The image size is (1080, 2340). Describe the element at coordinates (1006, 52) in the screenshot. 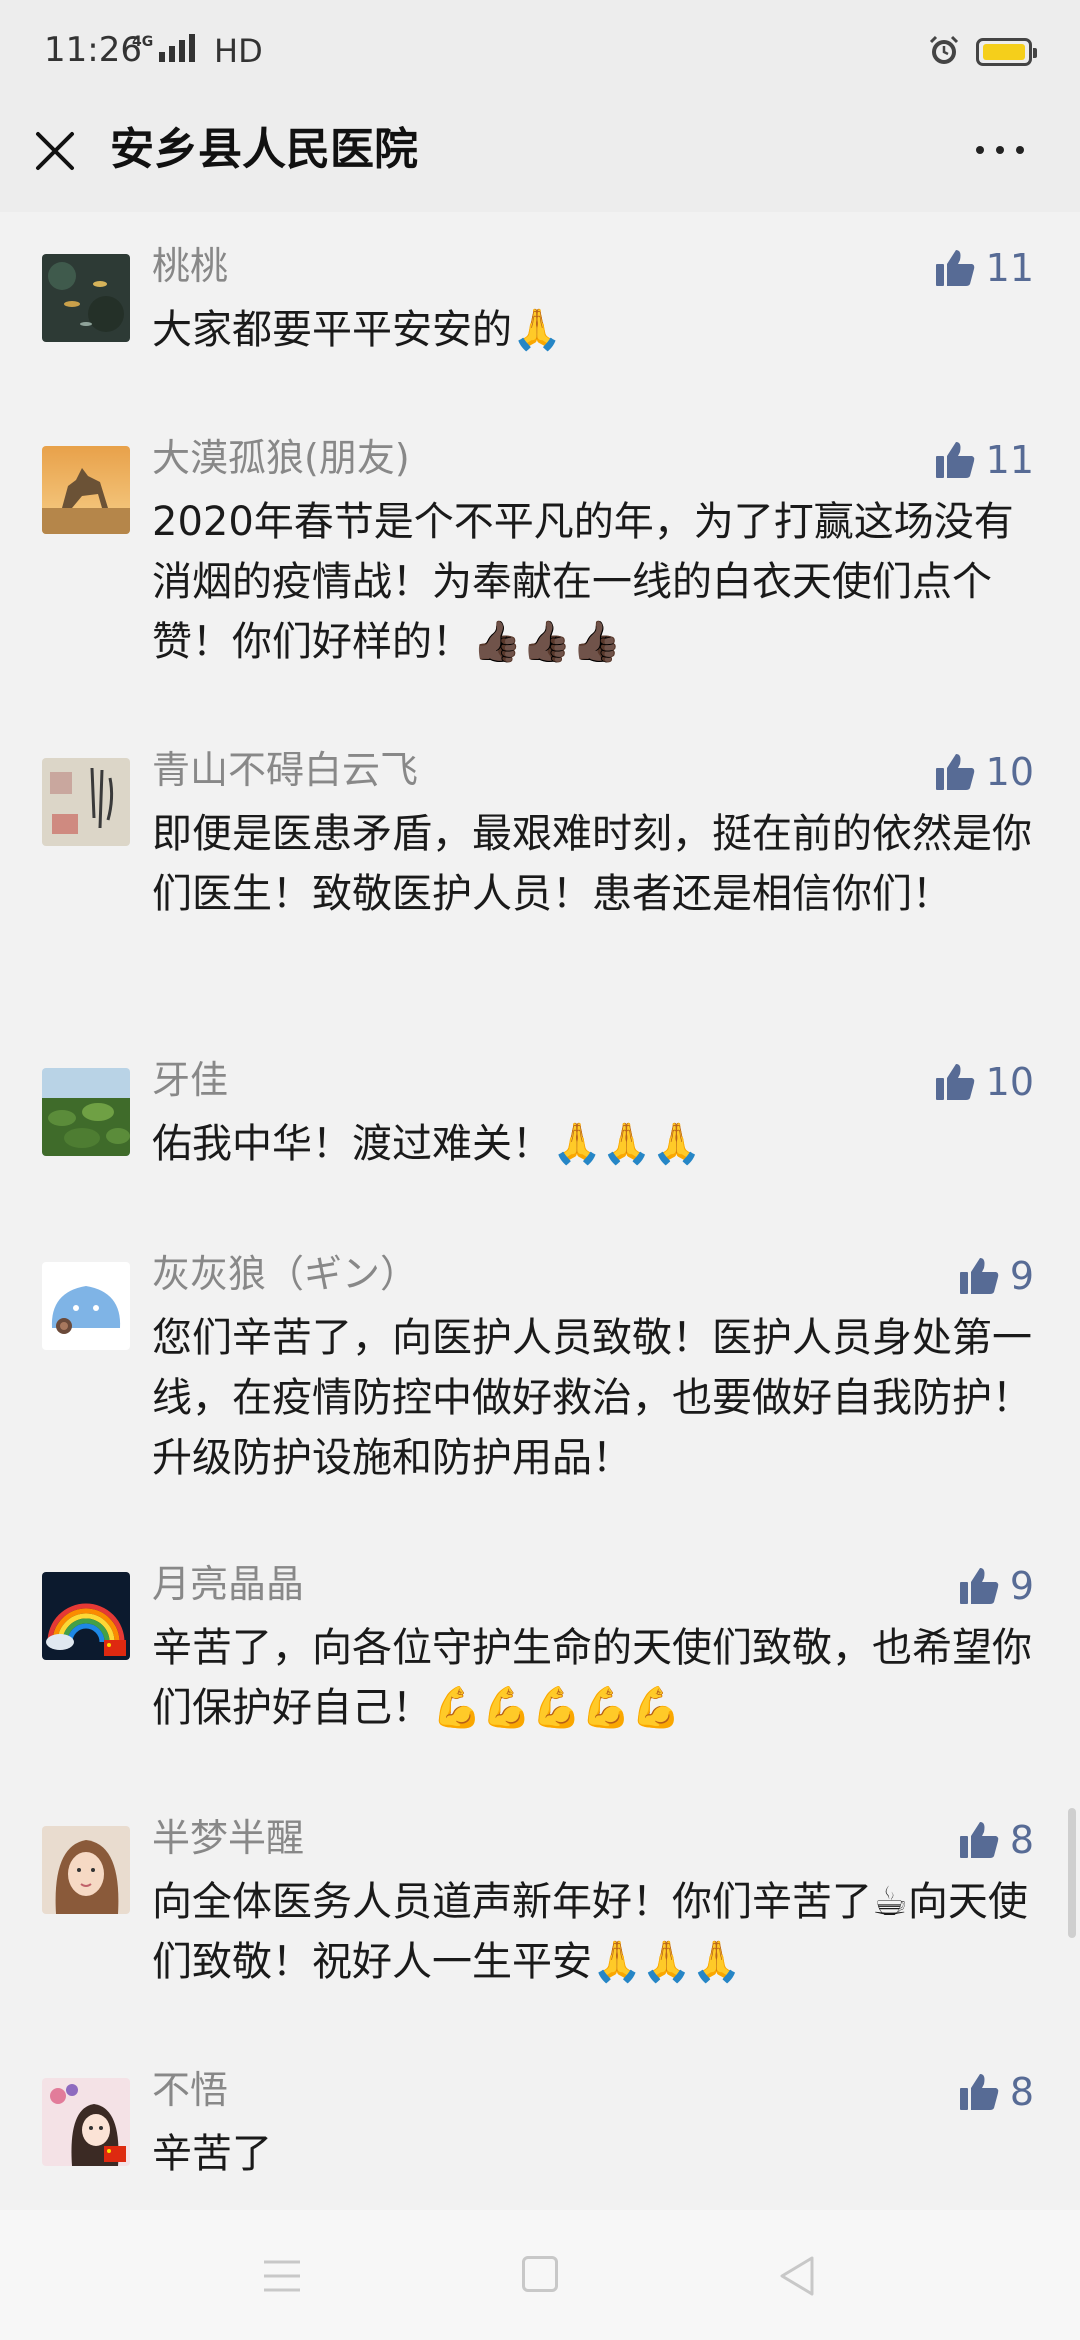

I see `battery-icon` at that location.